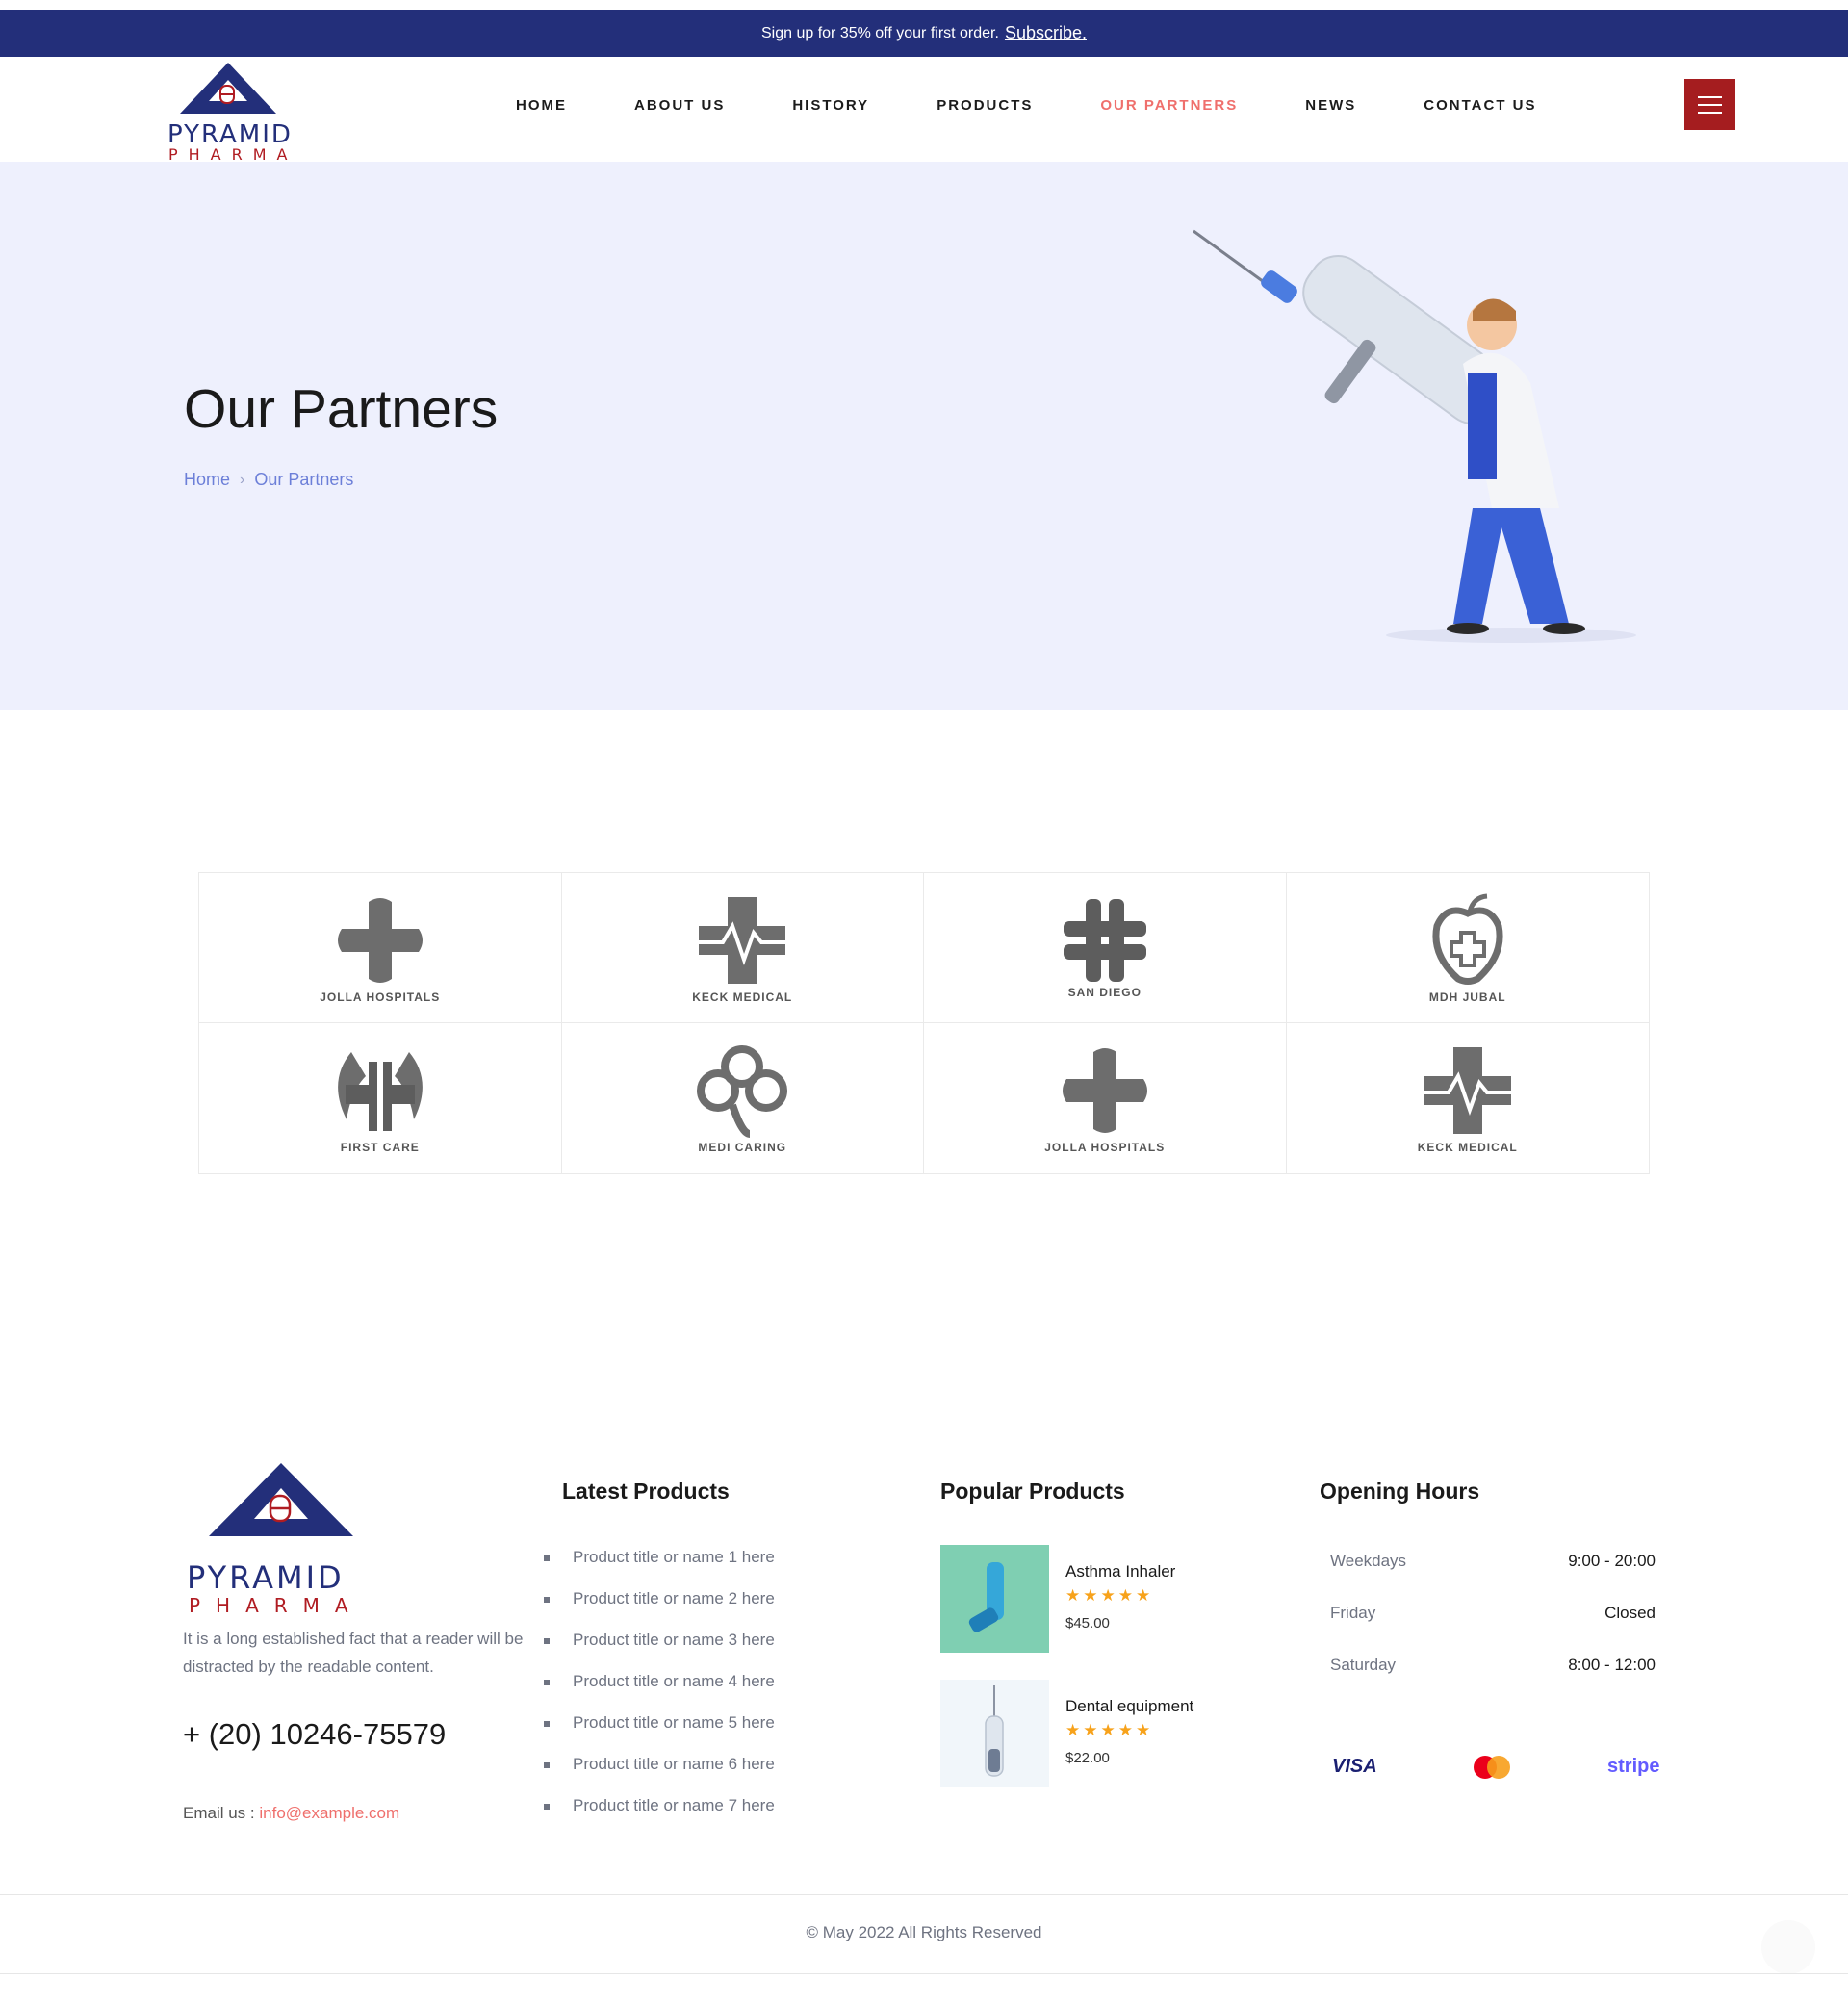  I want to click on product-price: $22.00, so click(1087, 1758).